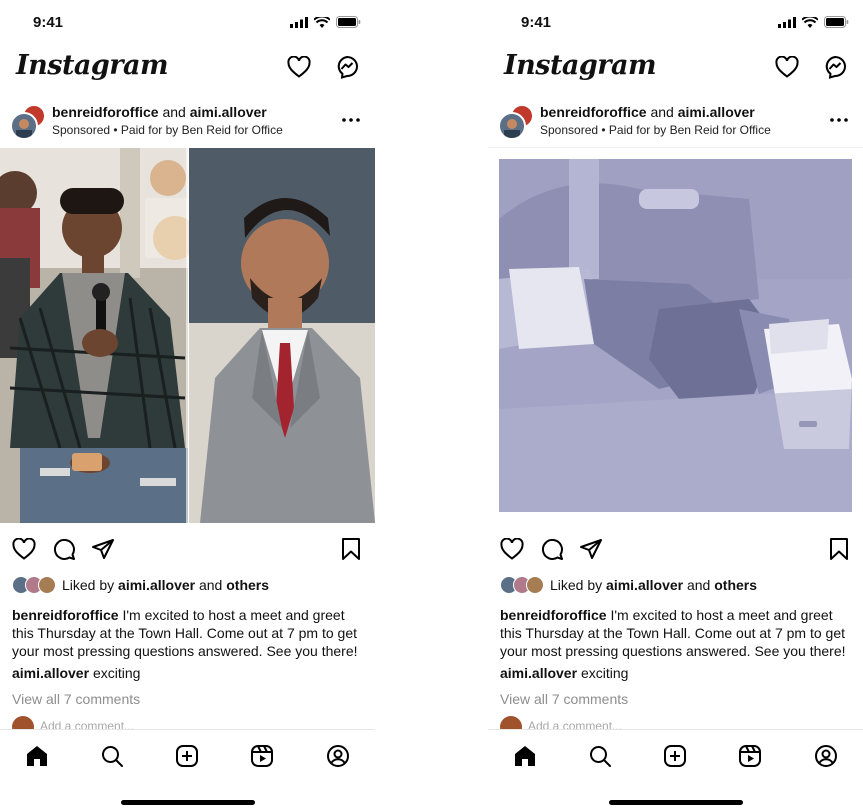  I want to click on more-icon, so click(351, 120).